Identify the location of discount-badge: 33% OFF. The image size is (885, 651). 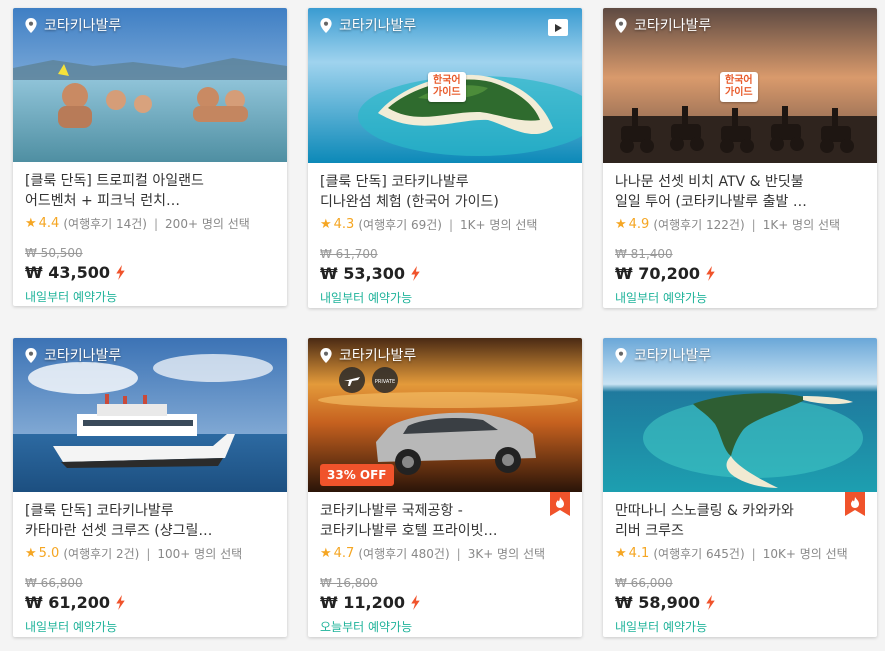
(357, 475).